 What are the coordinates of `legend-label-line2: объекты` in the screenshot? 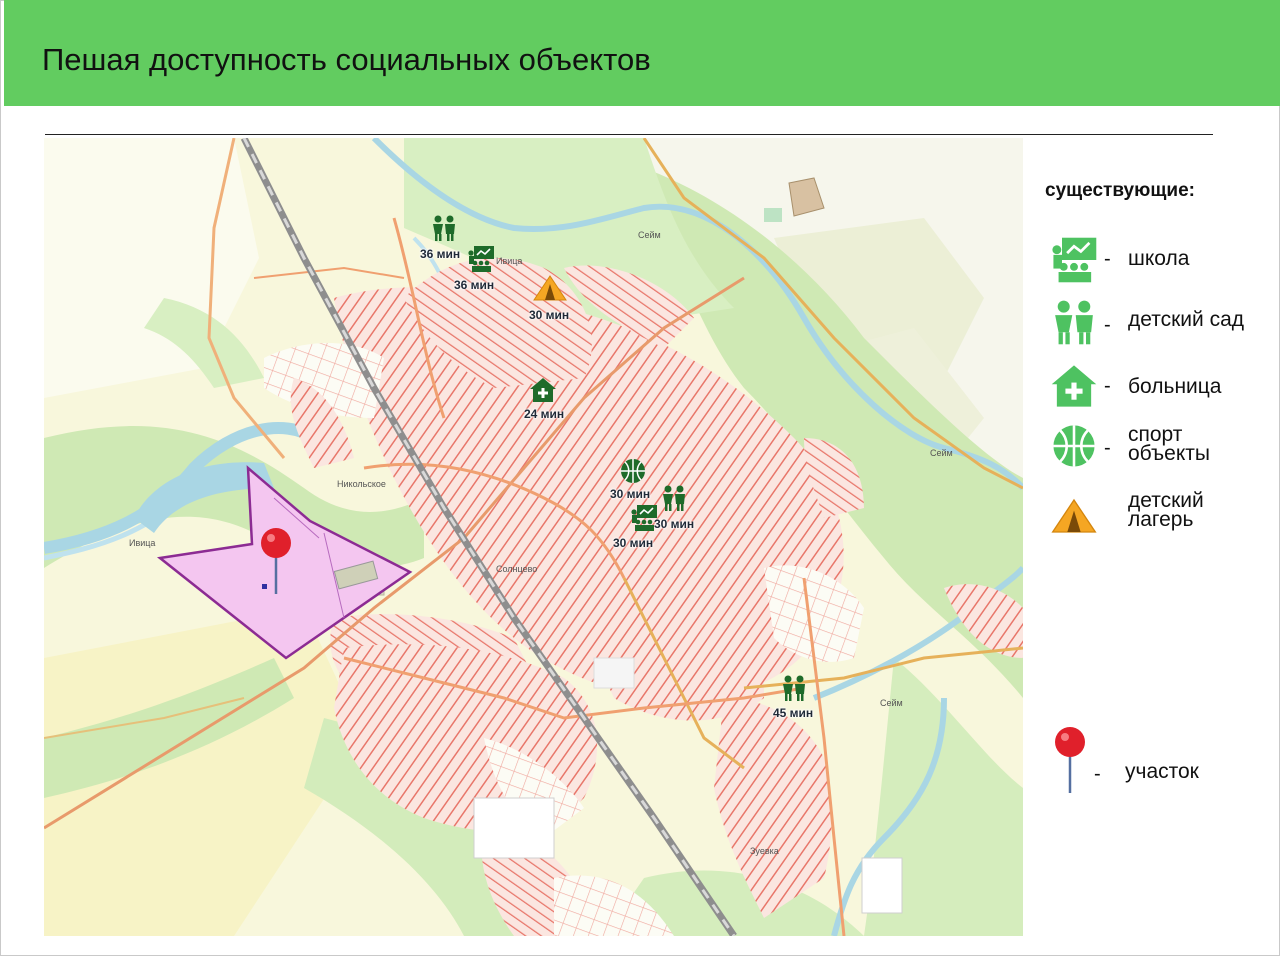 It's located at (1169, 453).